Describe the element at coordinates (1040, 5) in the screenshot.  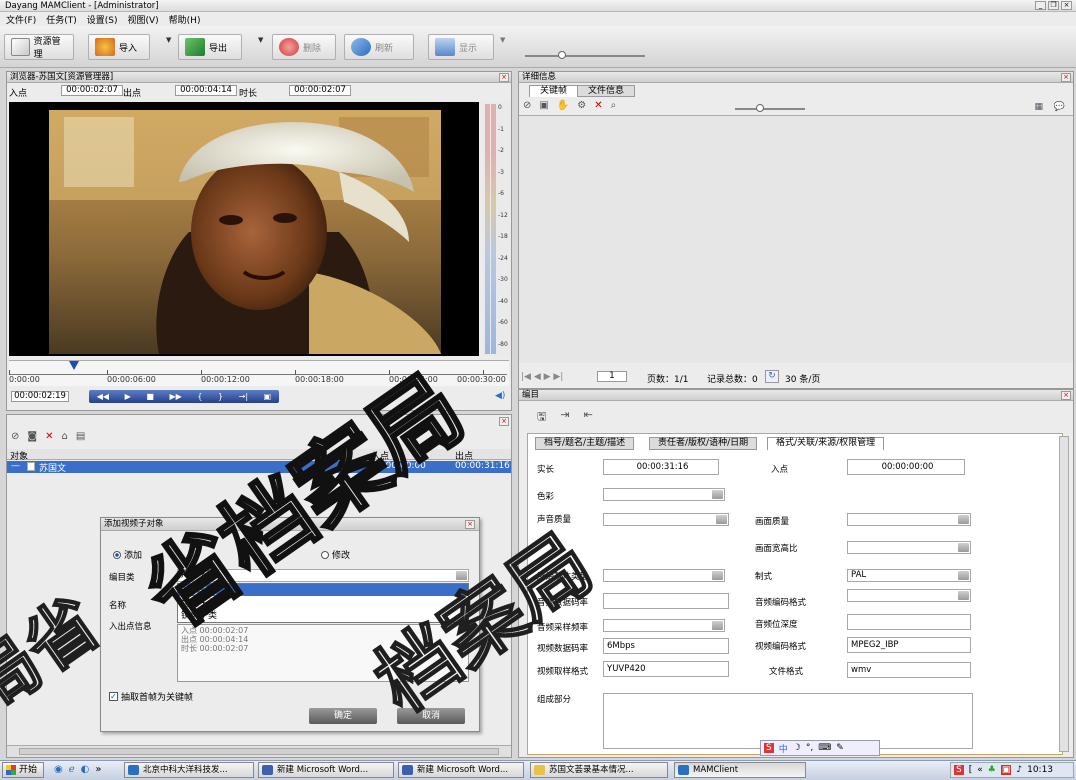
I see `minimize-icon: _` at that location.